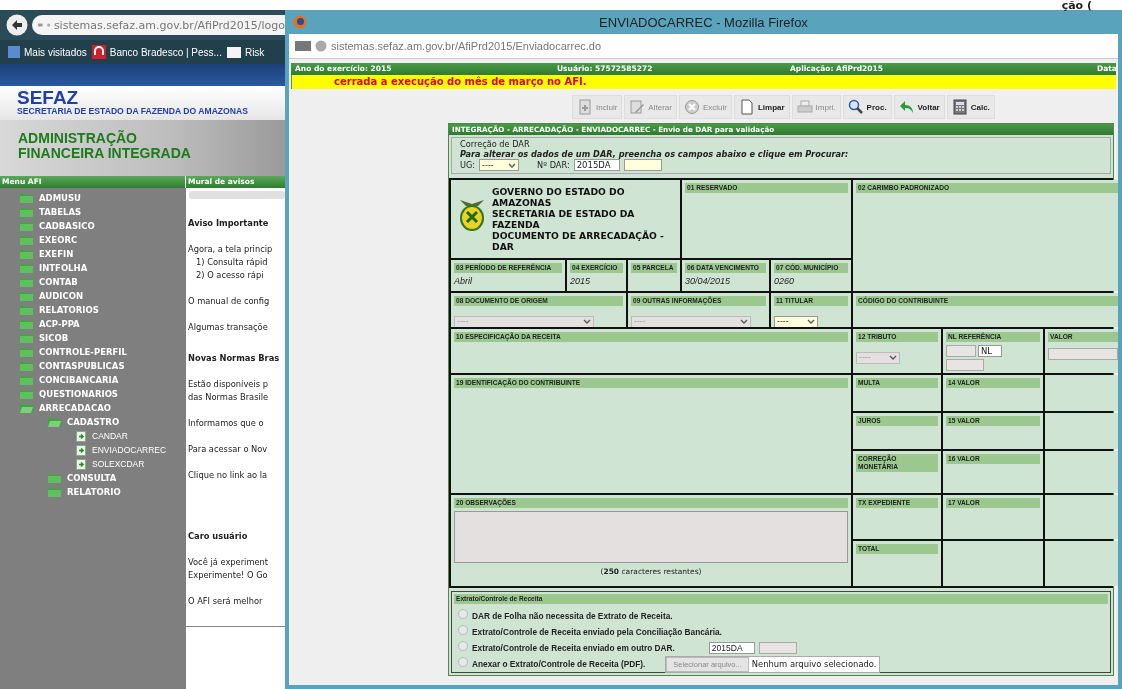  Describe the element at coordinates (229, 562) in the screenshot. I see `notice-text: Você já experiment` at that location.